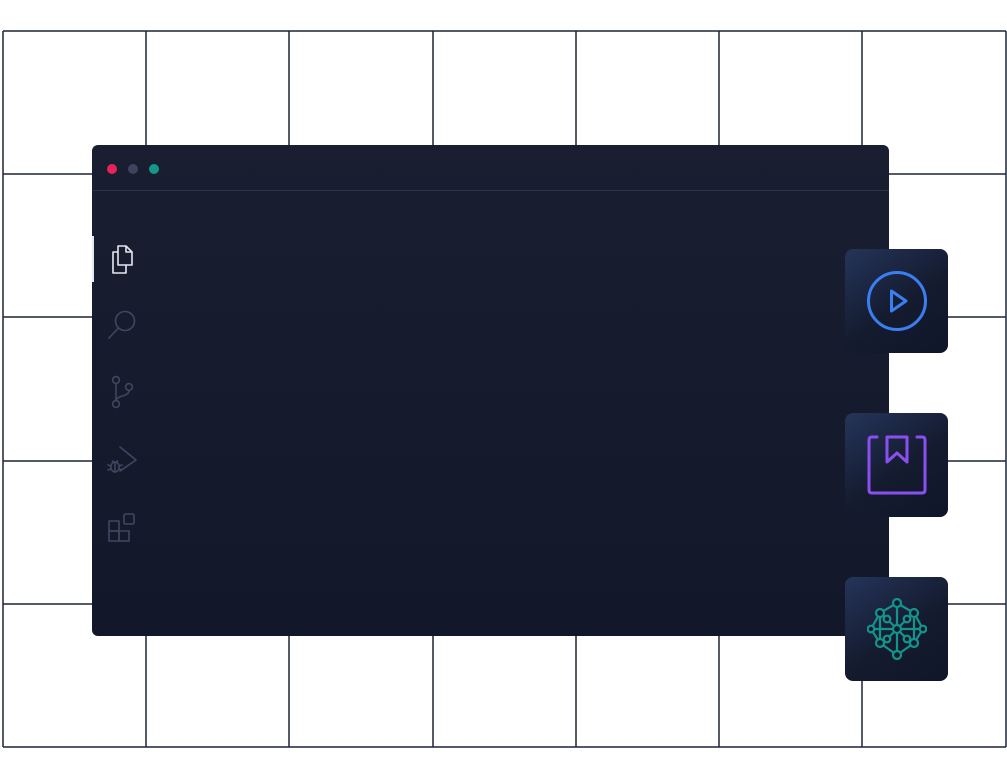 This screenshot has width=1007, height=775. Describe the element at coordinates (112, 169) in the screenshot. I see `close-window-button` at that location.